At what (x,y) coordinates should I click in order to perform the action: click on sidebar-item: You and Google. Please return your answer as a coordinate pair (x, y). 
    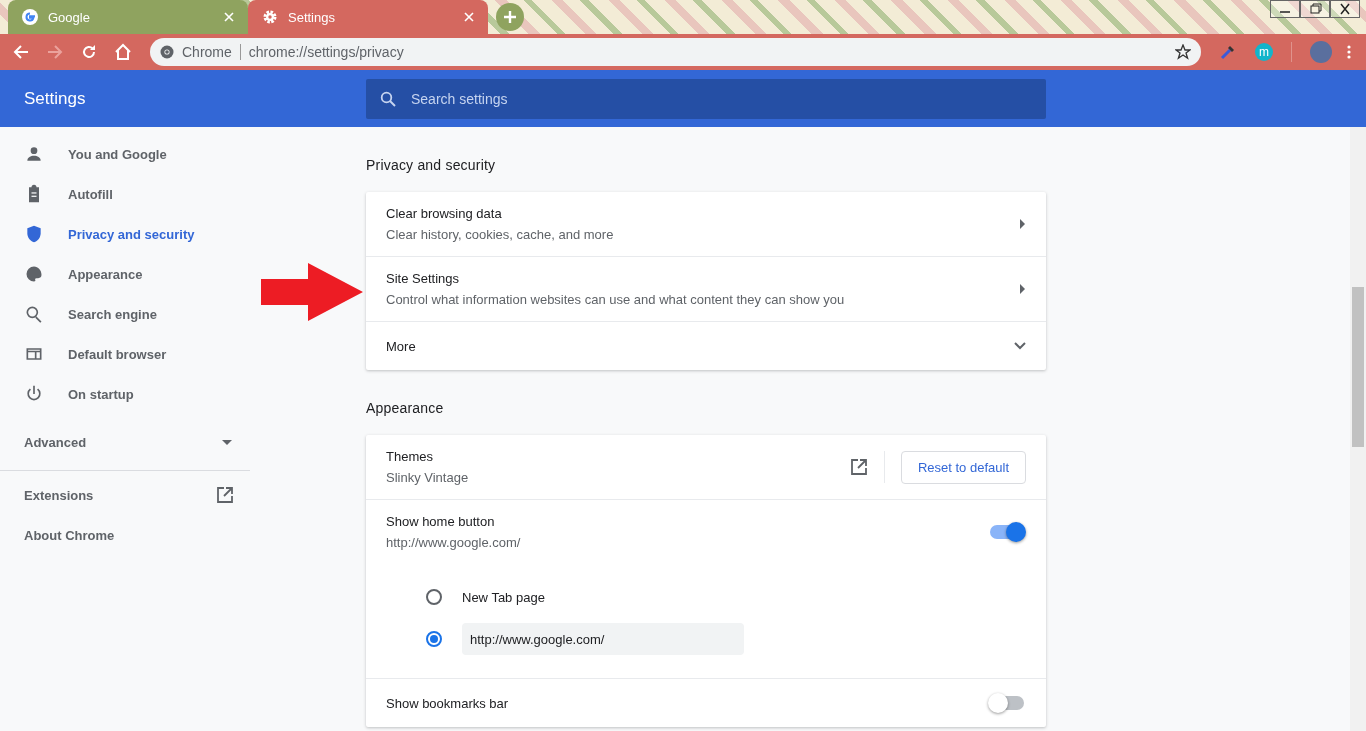
    Looking at the image, I should click on (125, 154).